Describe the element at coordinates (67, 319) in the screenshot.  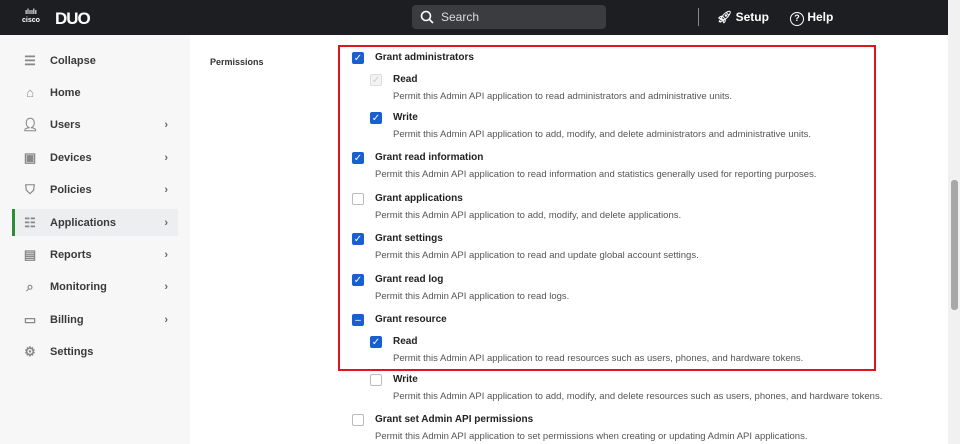
I see `sidebar-item-label: Billing` at that location.